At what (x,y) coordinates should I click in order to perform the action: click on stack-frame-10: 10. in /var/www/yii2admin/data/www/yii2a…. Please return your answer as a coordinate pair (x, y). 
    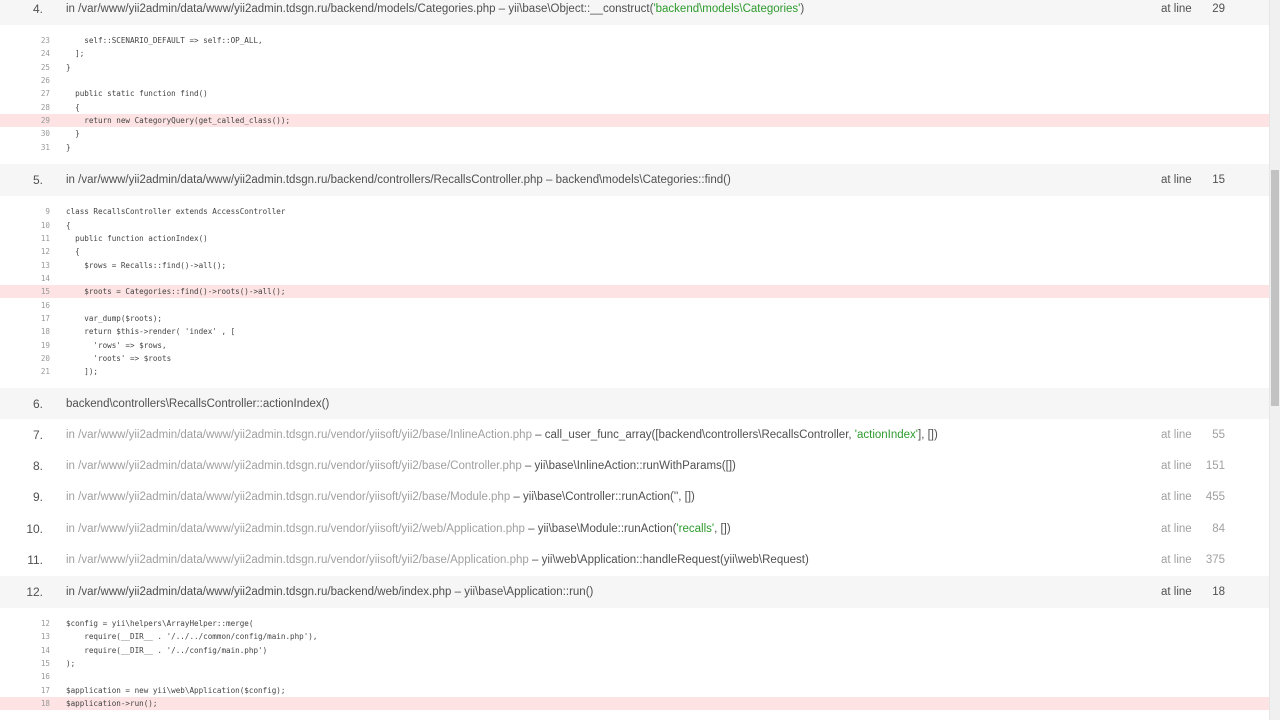
    Looking at the image, I should click on (634, 529).